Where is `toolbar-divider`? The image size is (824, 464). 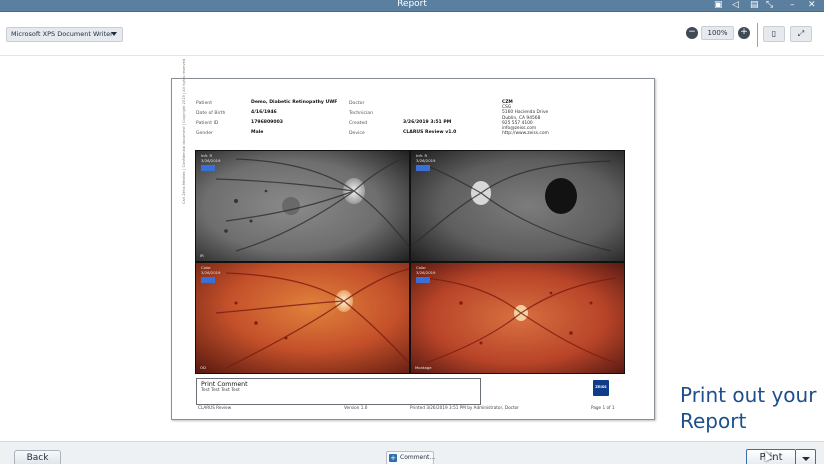
toolbar-divider is located at coordinates (757, 35).